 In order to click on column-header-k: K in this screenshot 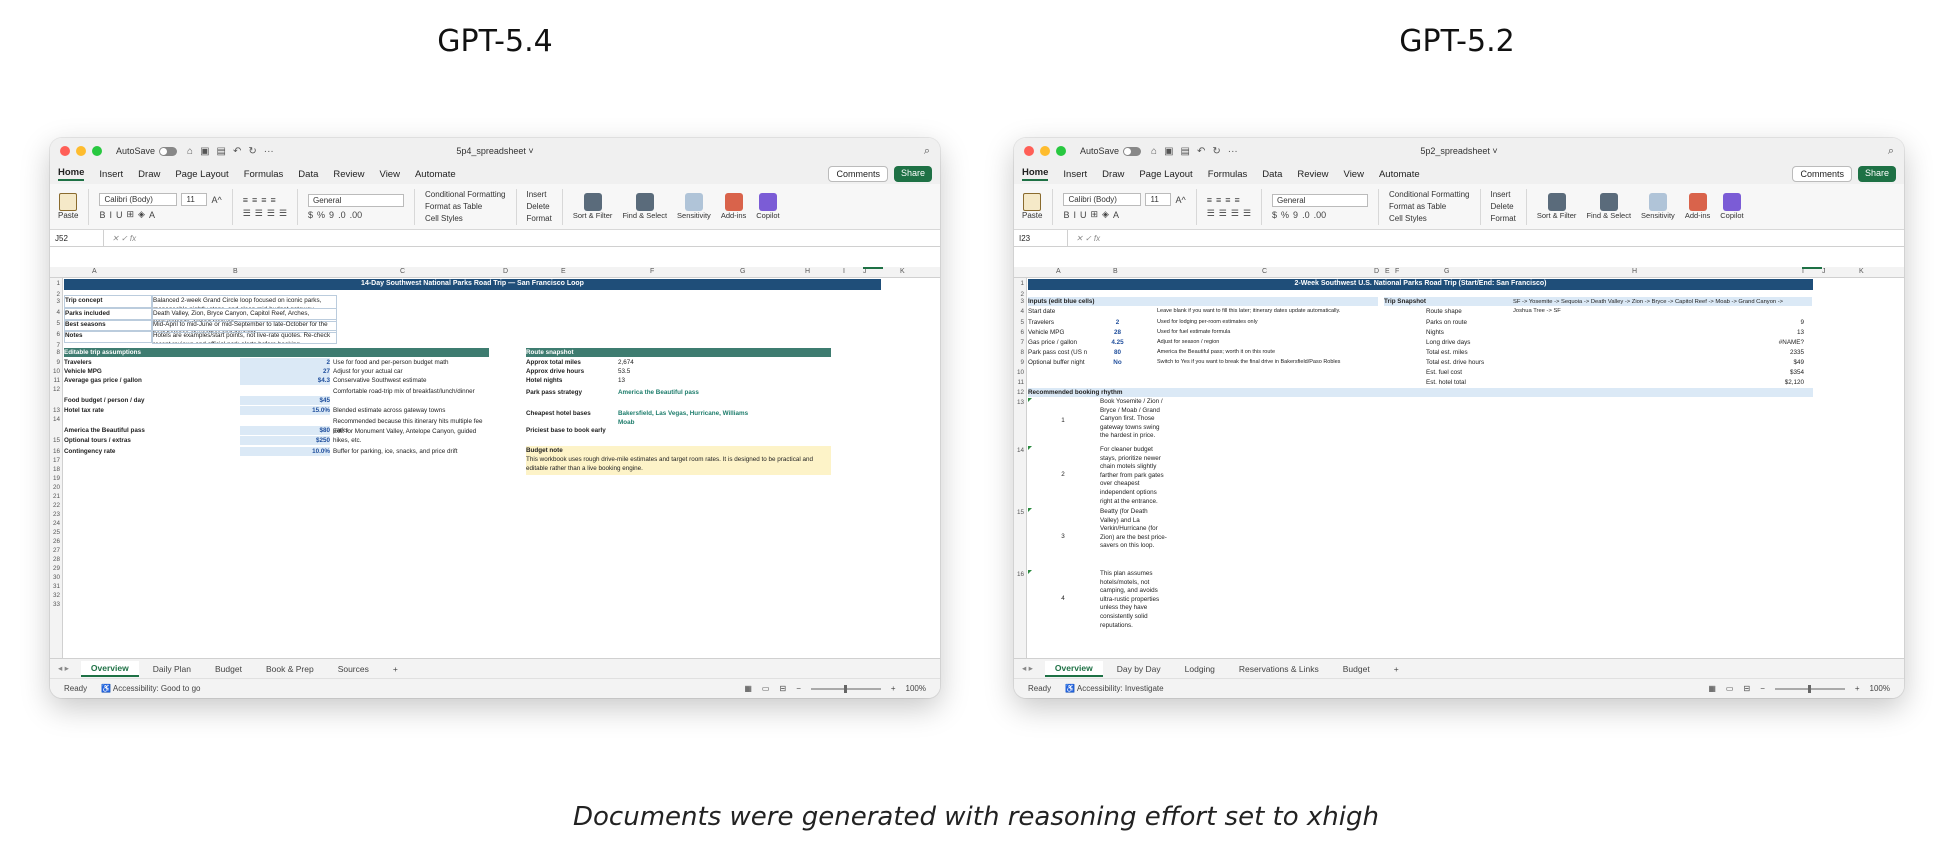, I will do `click(902, 271)`.